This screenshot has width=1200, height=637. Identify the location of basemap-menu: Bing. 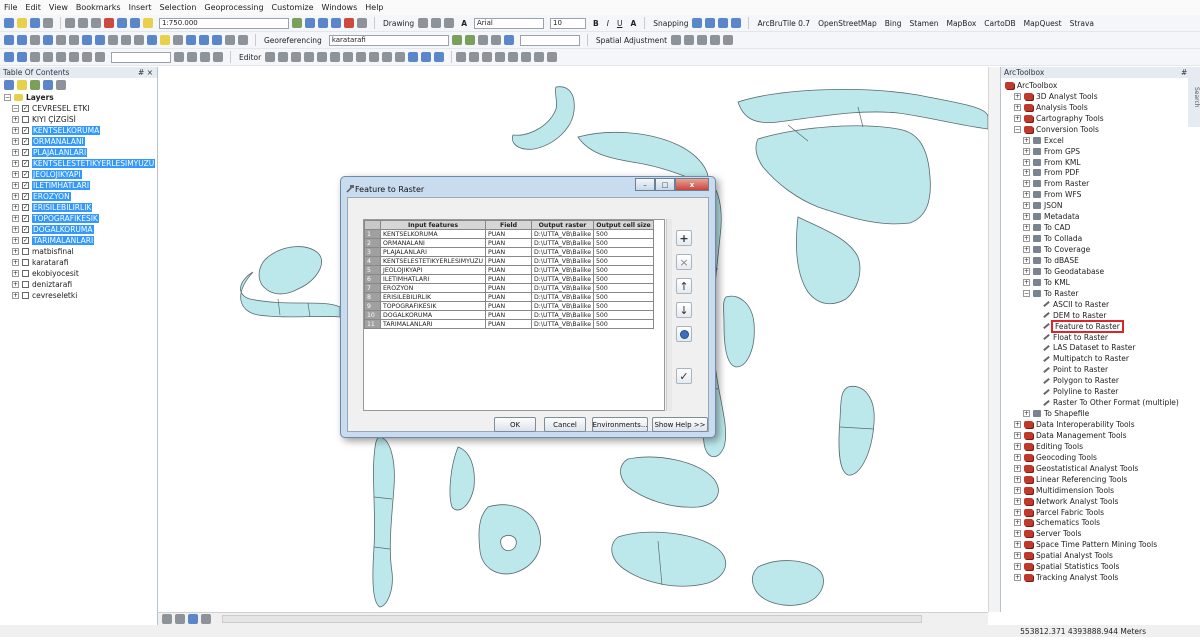
(893, 23).